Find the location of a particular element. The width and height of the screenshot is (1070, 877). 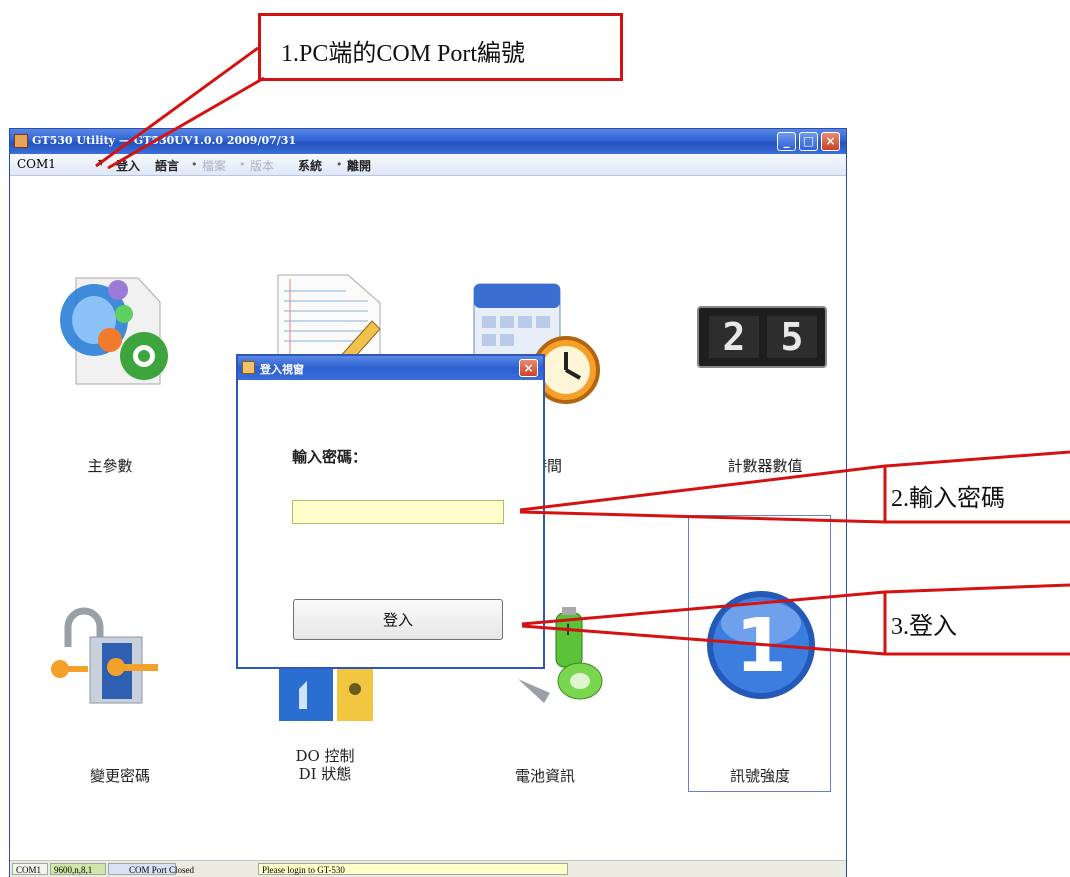

callout-com-port-text: 1.PC端的COM Port編號 is located at coordinates (403, 54).